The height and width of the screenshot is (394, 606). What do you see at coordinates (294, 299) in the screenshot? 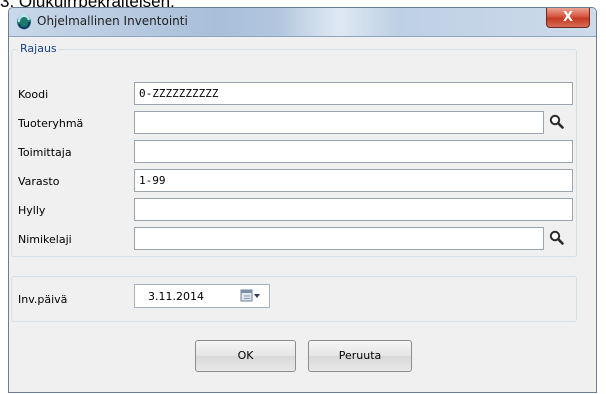
I see `date-panel` at bounding box center [294, 299].